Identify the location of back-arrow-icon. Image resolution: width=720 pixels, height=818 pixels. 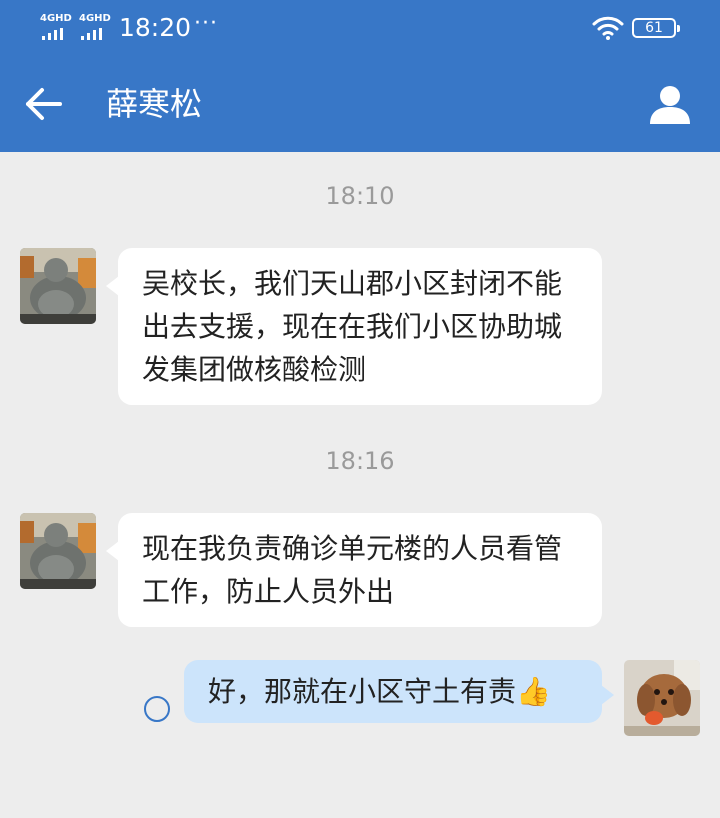
(44, 104).